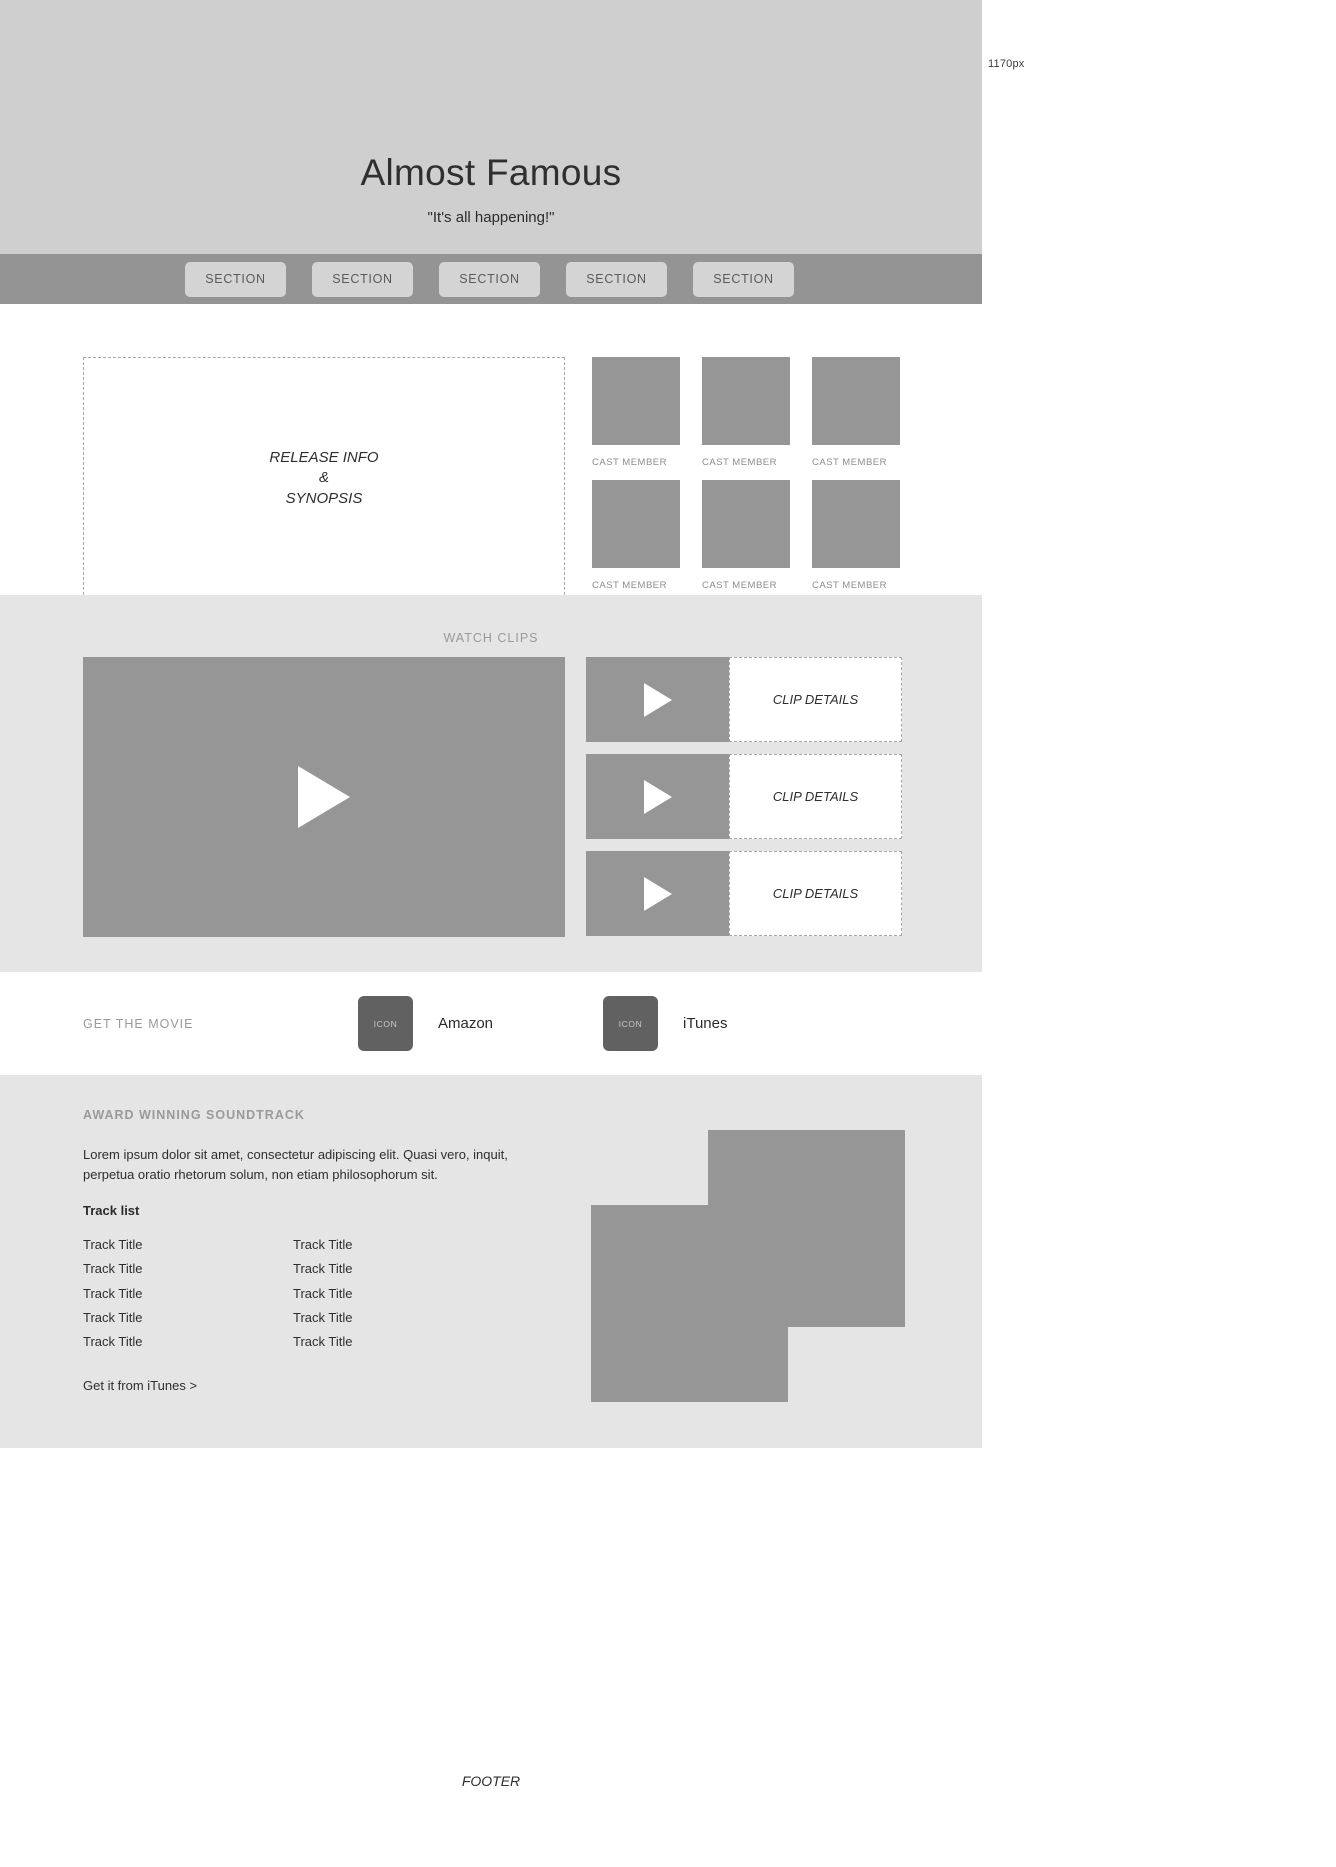 This screenshot has width=1336, height=1867. I want to click on release-info-line-2: &, so click(323, 478).